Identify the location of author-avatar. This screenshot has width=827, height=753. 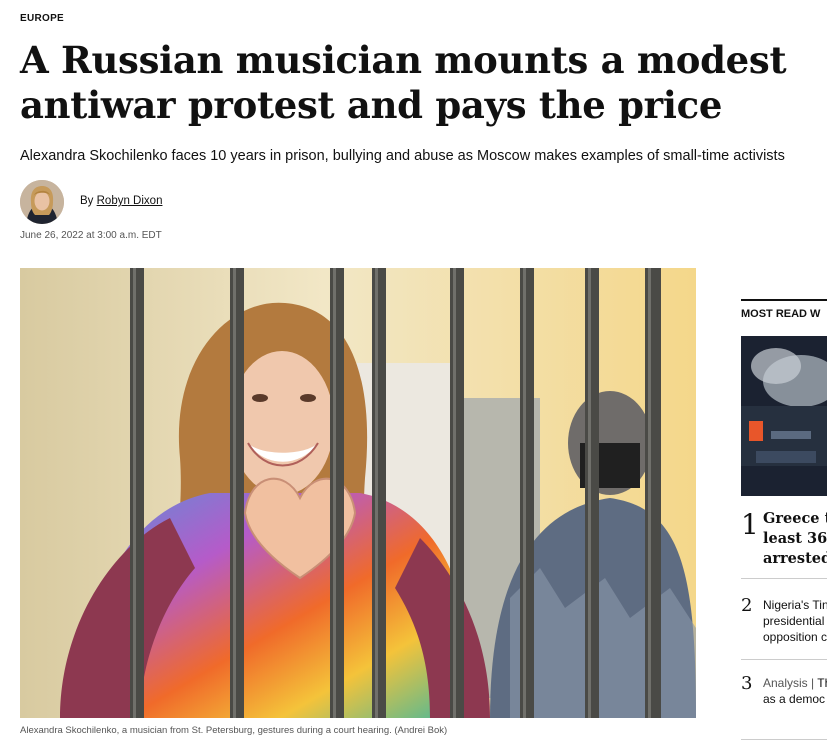
(42, 202).